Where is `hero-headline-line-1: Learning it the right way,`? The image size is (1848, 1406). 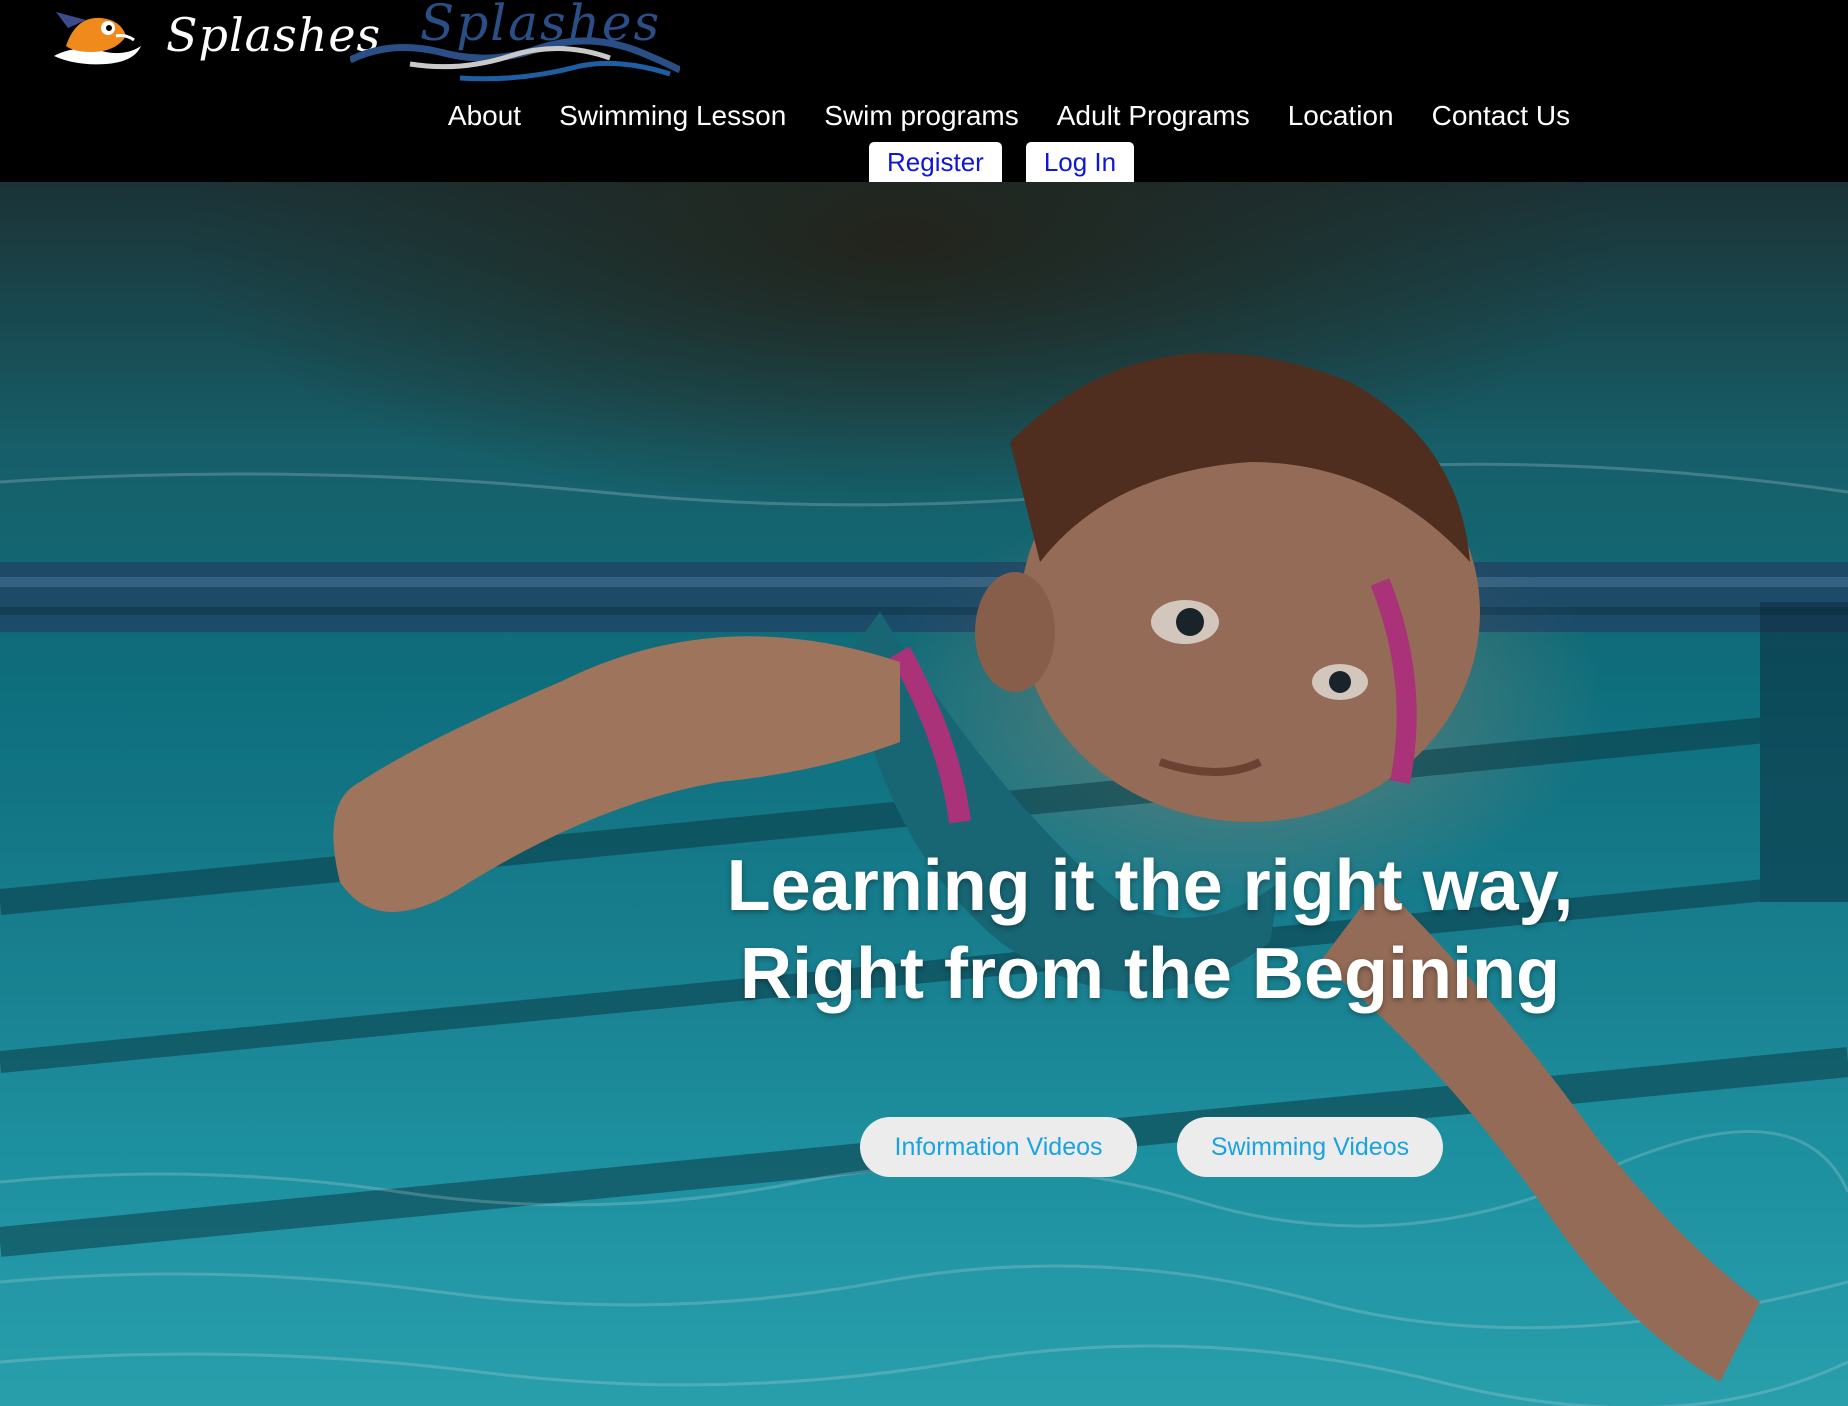 hero-headline-line-1: Learning it the right way, is located at coordinates (1150, 886).